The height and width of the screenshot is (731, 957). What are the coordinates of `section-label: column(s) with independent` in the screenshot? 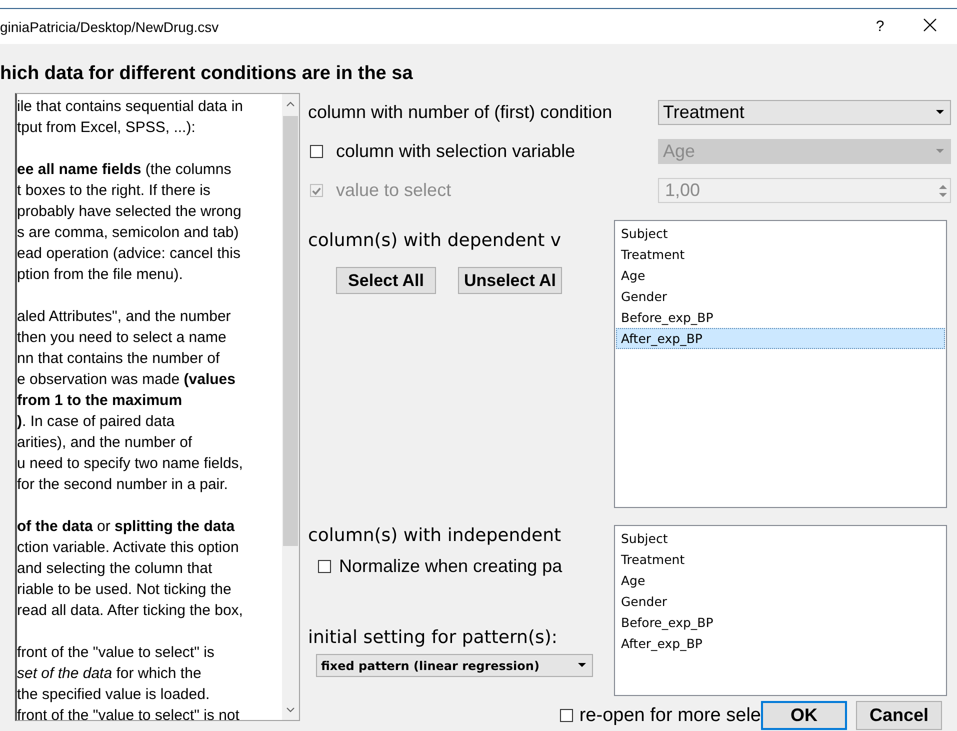 It's located at (435, 535).